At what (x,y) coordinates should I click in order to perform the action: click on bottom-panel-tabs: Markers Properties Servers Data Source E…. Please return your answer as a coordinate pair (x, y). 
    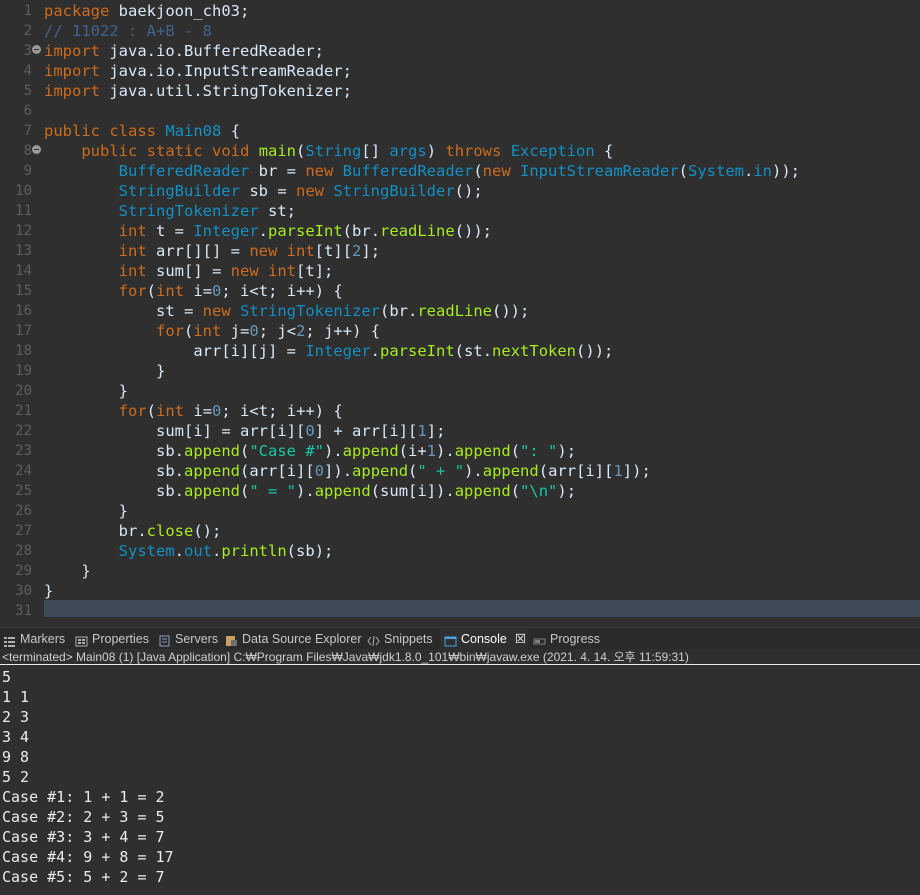
    Looking at the image, I should click on (460, 638).